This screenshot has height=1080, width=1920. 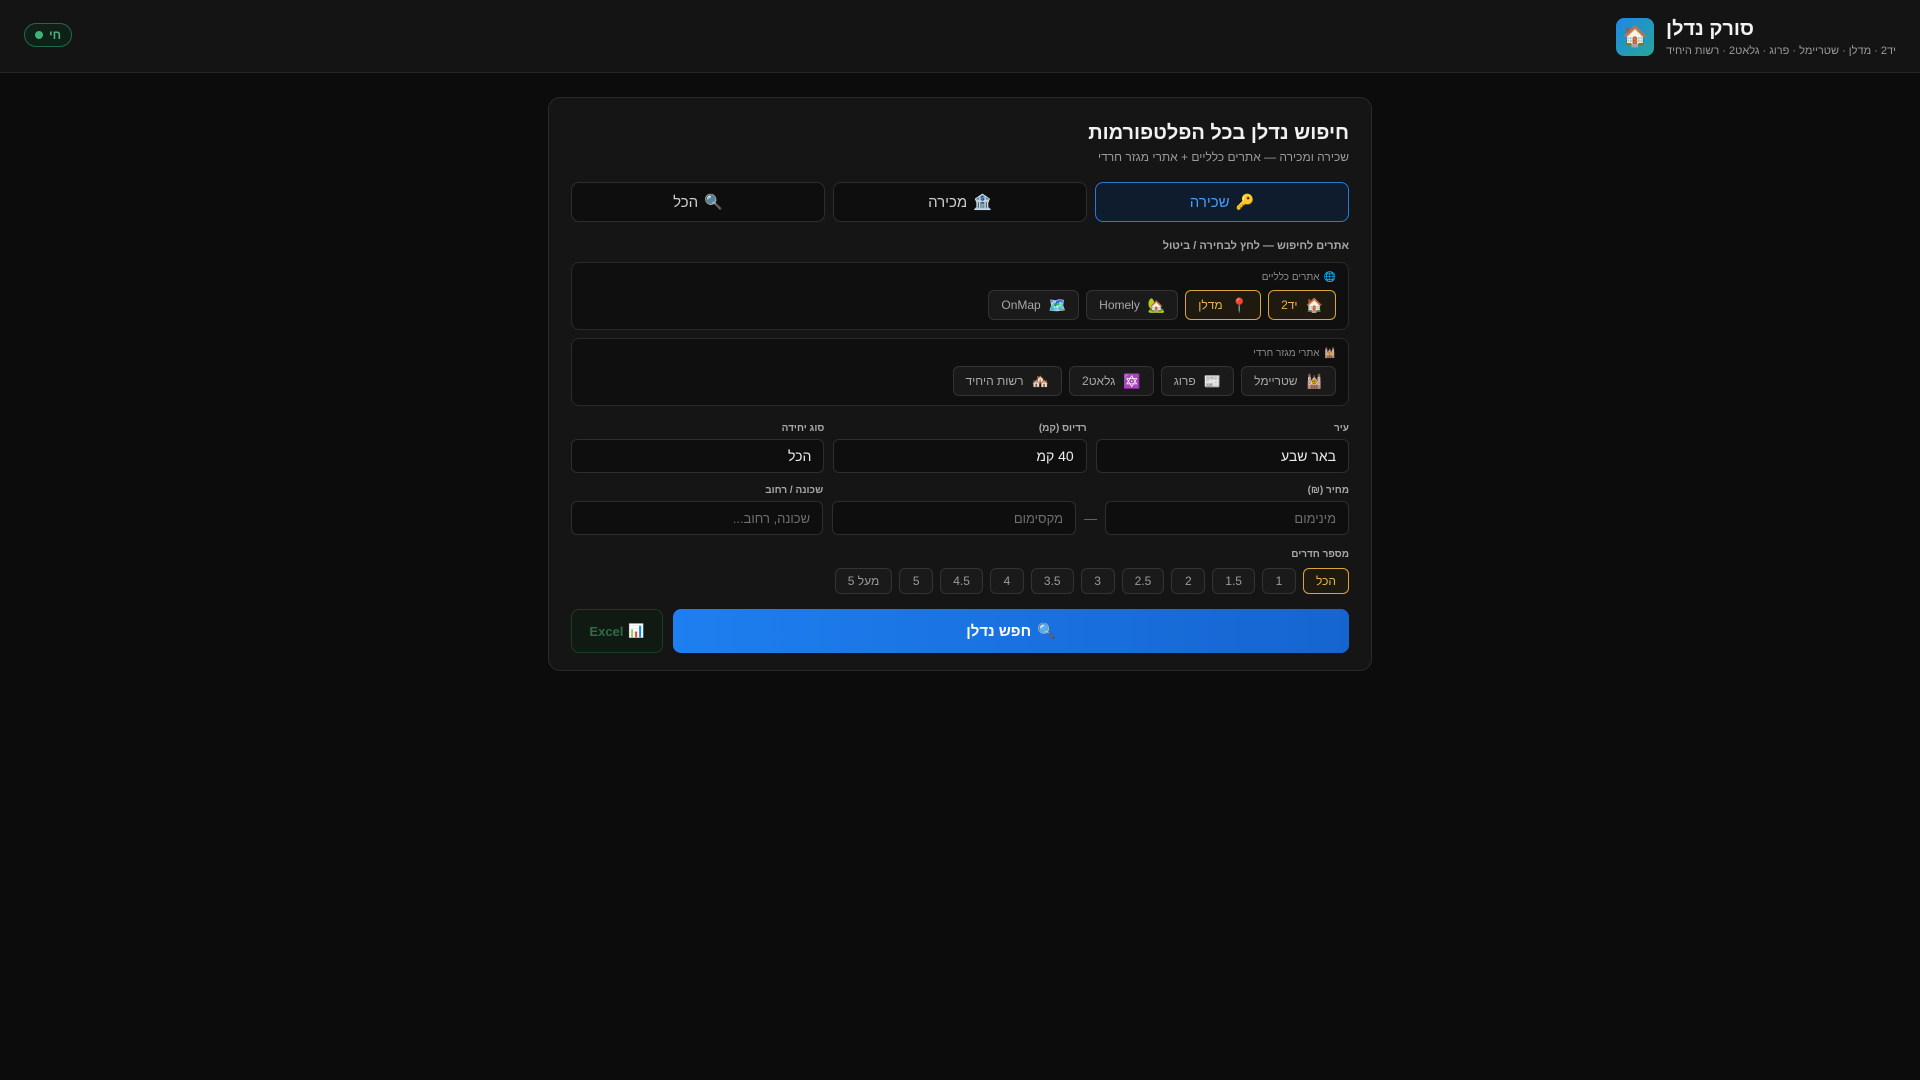 I want to click on globe-icon: 🌐, so click(x=1329, y=277).